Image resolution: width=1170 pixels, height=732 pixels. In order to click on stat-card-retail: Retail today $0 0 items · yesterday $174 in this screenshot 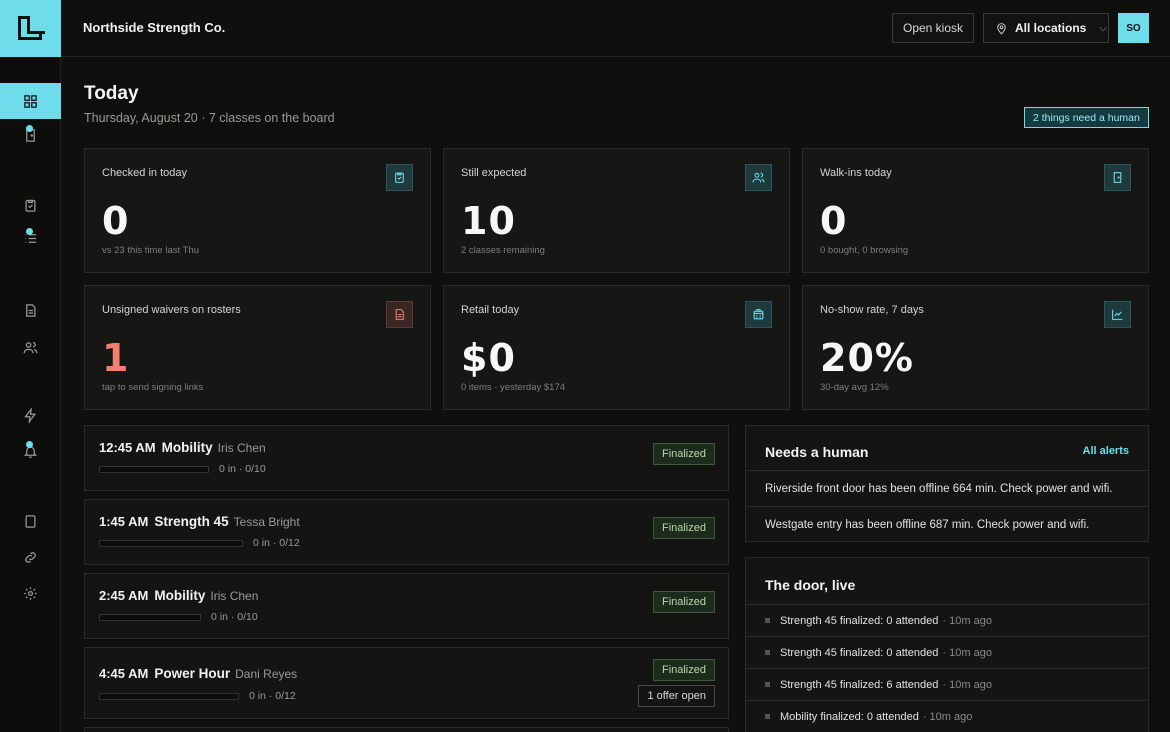, I will do `click(616, 347)`.